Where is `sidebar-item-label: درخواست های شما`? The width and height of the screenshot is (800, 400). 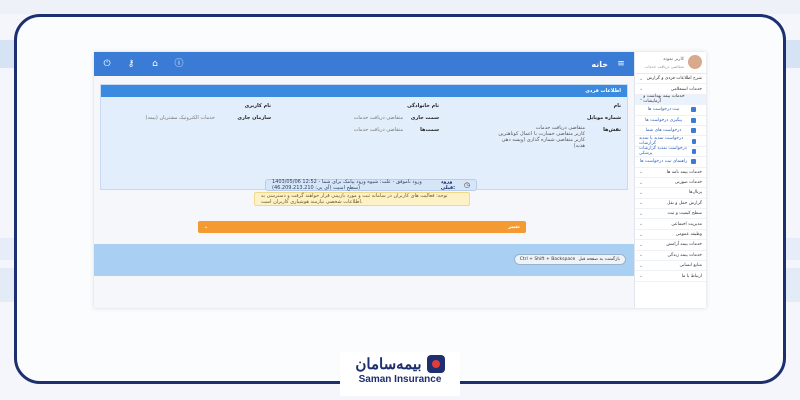 sidebar-item-label: درخواست های شما is located at coordinates (663, 131).